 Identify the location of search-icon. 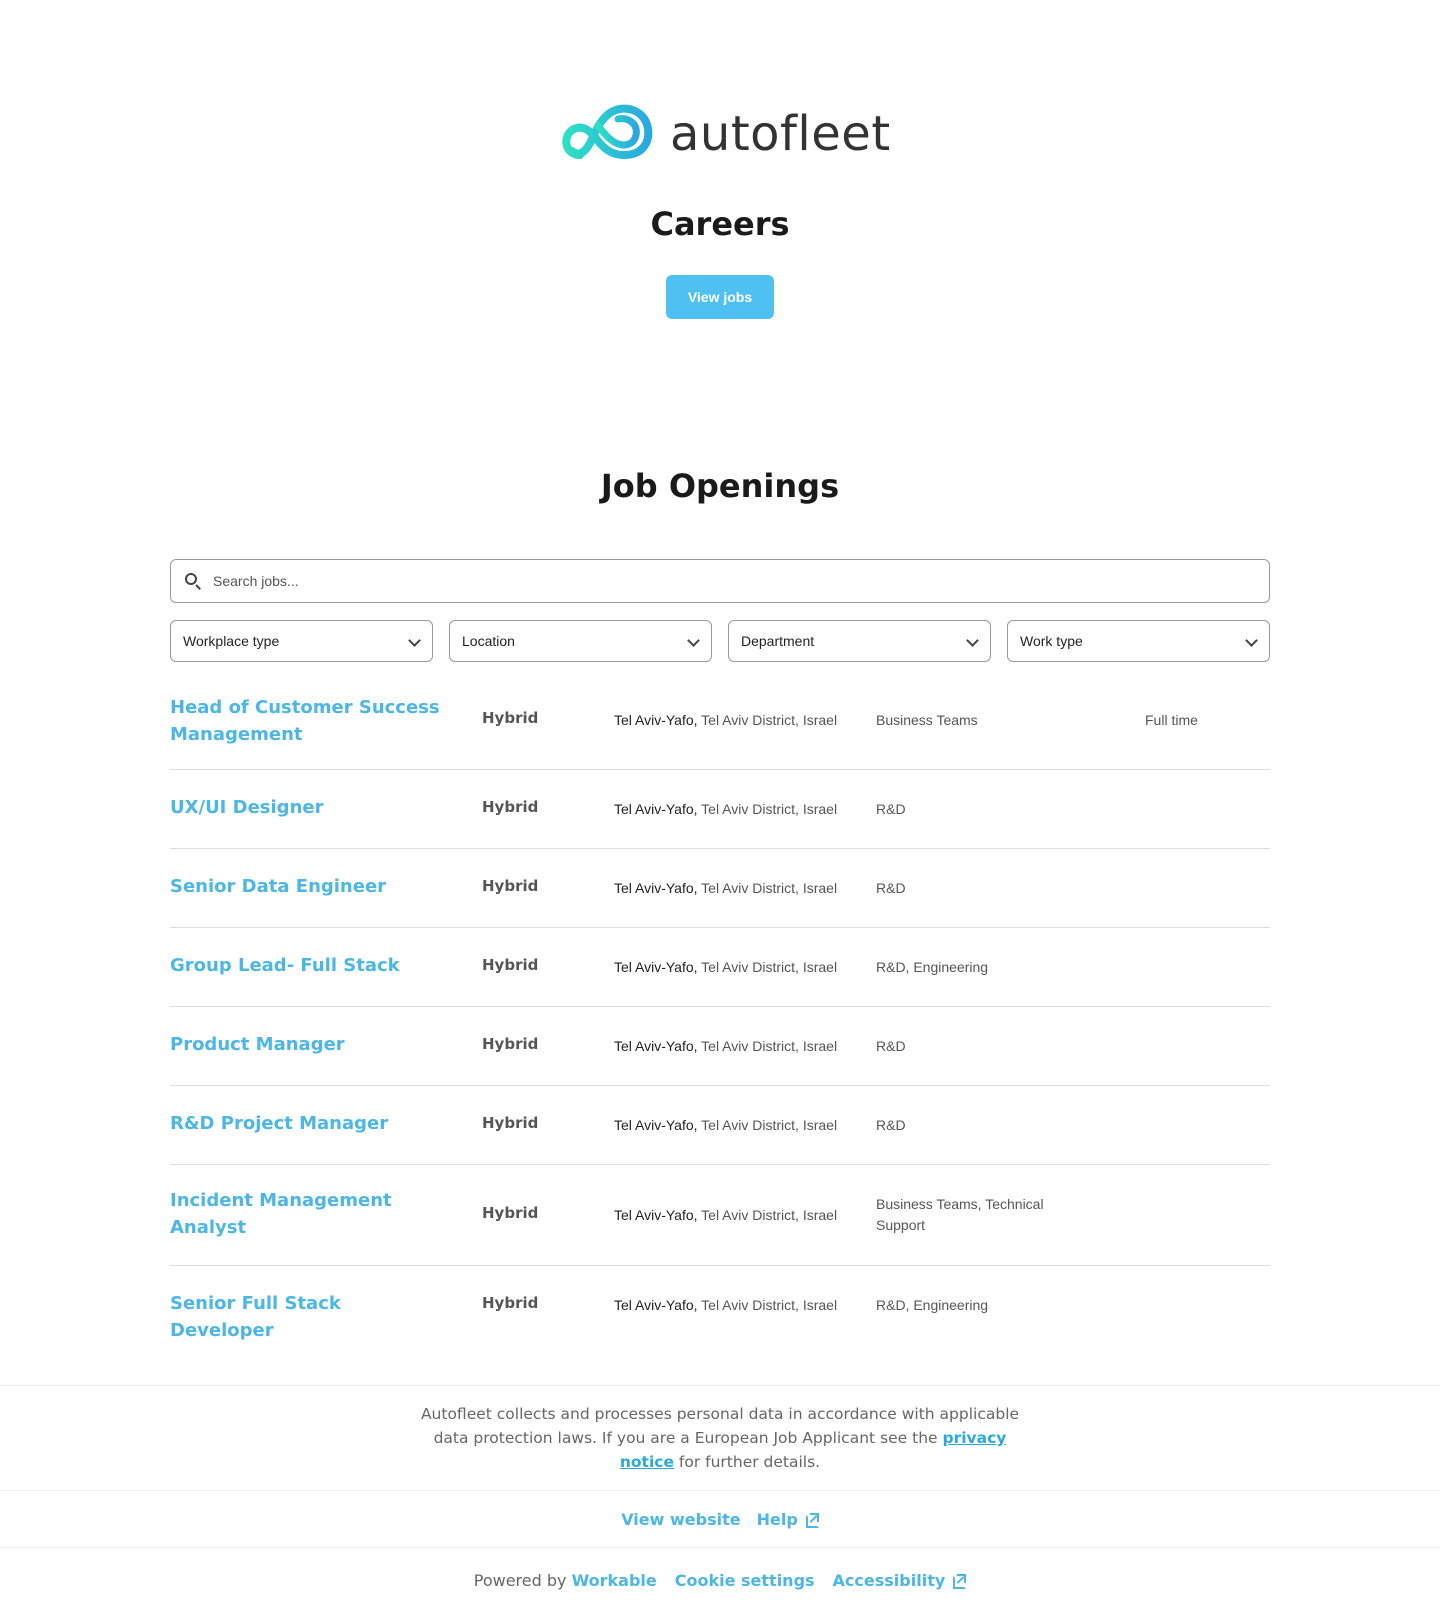
(193, 581).